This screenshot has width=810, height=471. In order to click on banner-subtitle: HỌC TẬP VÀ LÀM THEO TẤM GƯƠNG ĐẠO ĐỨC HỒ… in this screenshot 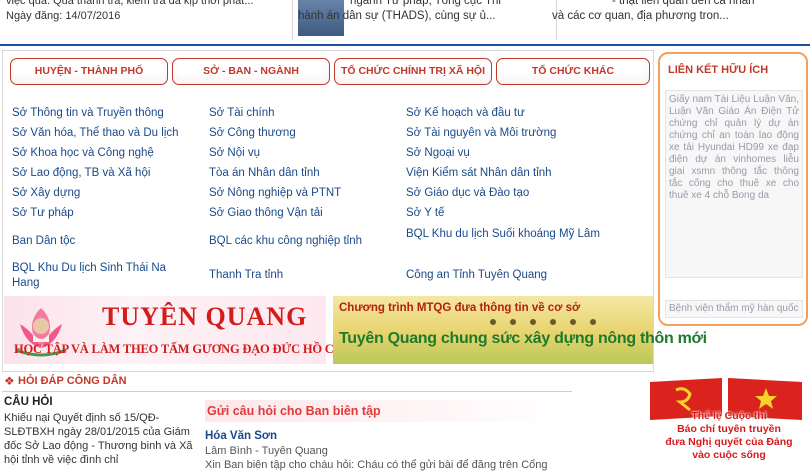, I will do `click(200, 349)`.